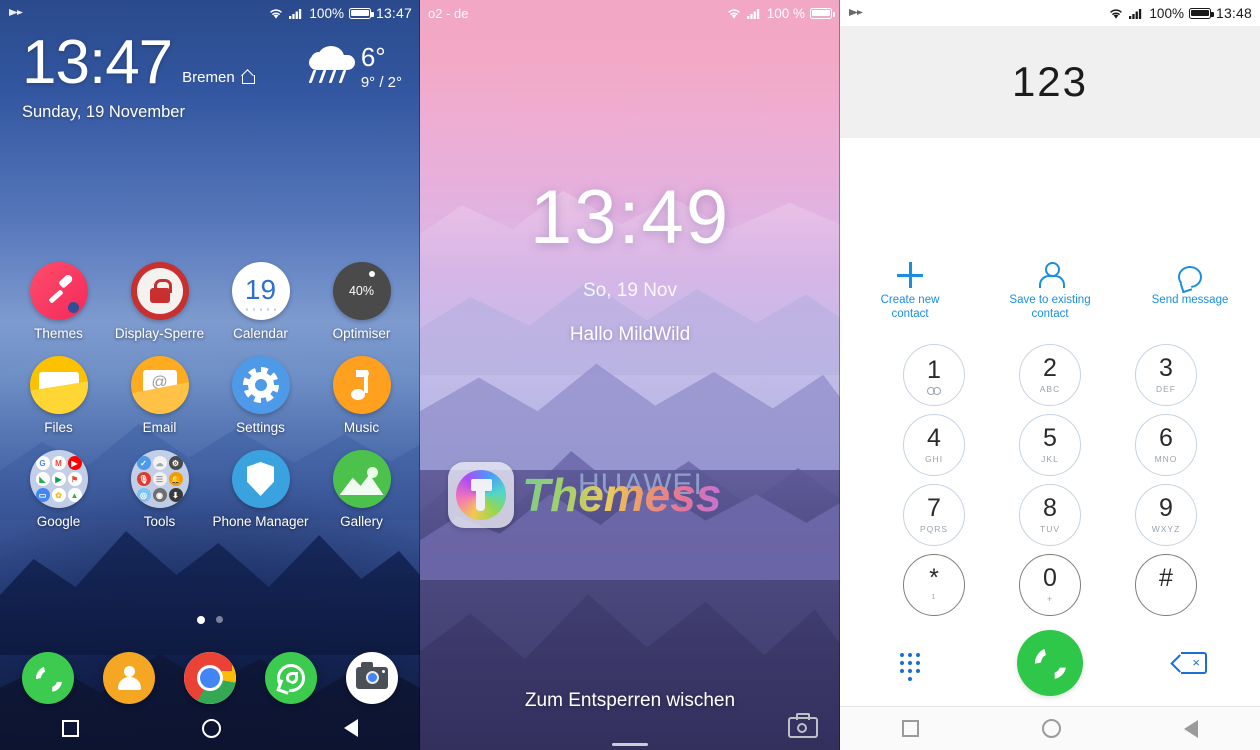 Image resolution: width=1260 pixels, height=750 pixels. I want to click on save-to-existing-contact-button: Save to existing contact, so click(1050, 290).